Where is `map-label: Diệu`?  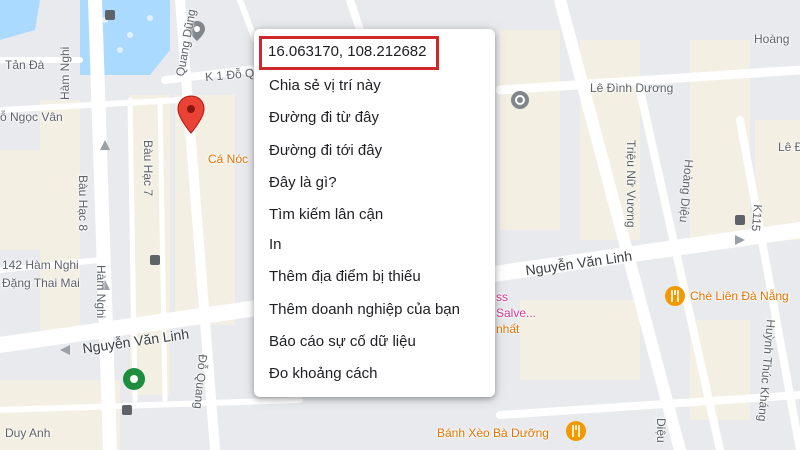
map-label: Diệu is located at coordinates (661, 430).